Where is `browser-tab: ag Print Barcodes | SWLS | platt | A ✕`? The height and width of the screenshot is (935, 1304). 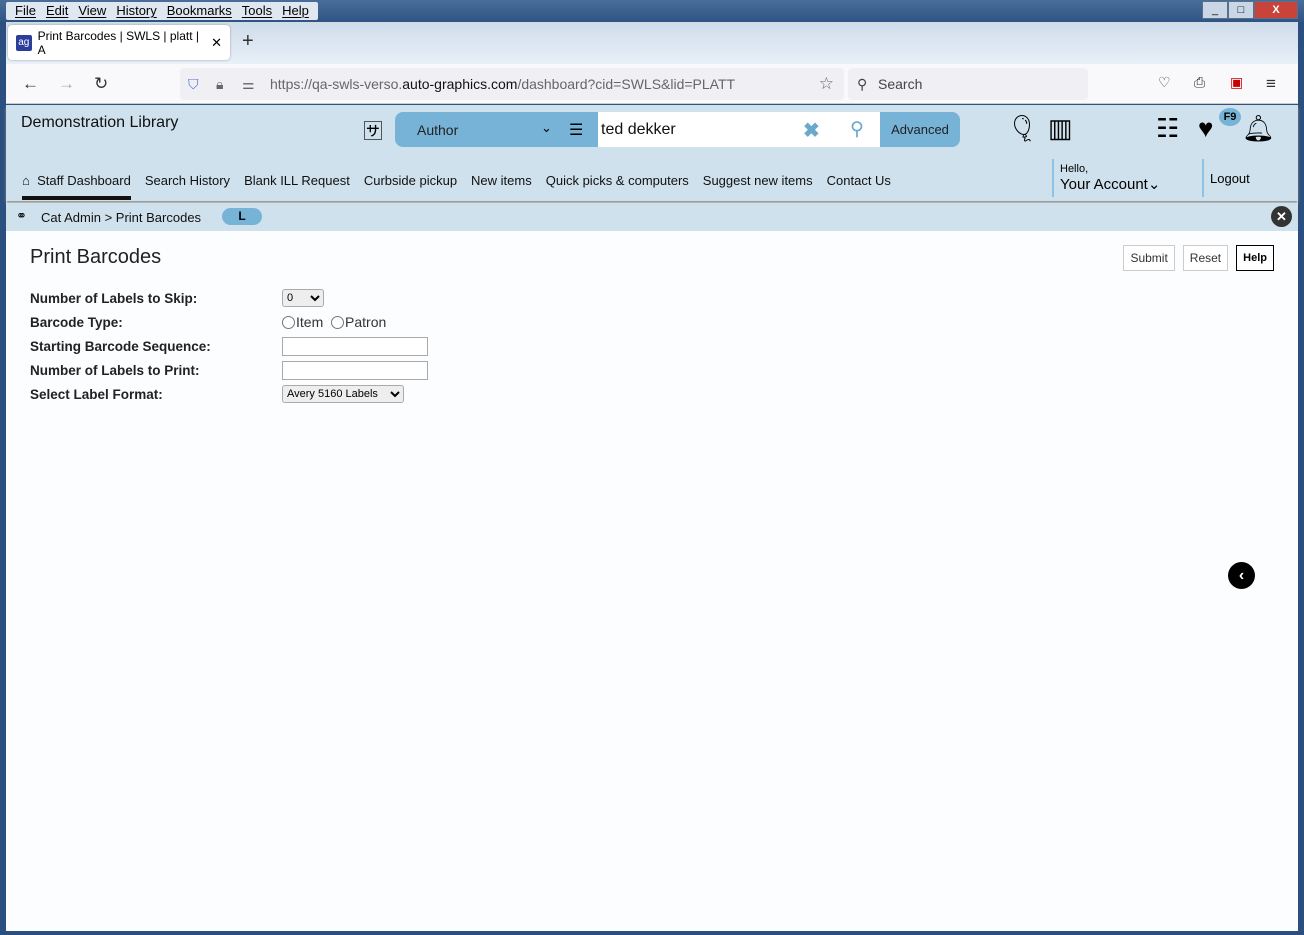
browser-tab: ag Print Barcodes | SWLS | platt | A ✕ is located at coordinates (119, 42).